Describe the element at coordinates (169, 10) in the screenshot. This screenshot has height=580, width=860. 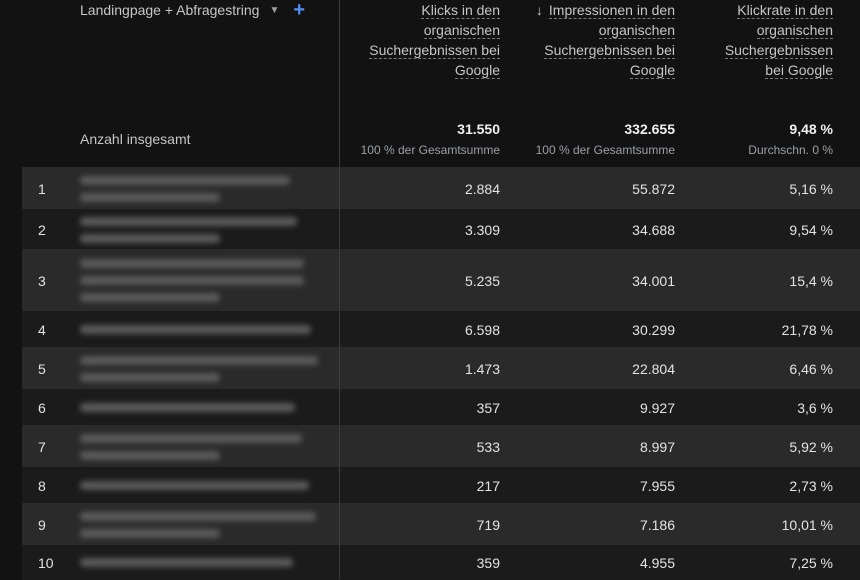
I see `dimension-label: Landingpage + Abfragestring` at that location.